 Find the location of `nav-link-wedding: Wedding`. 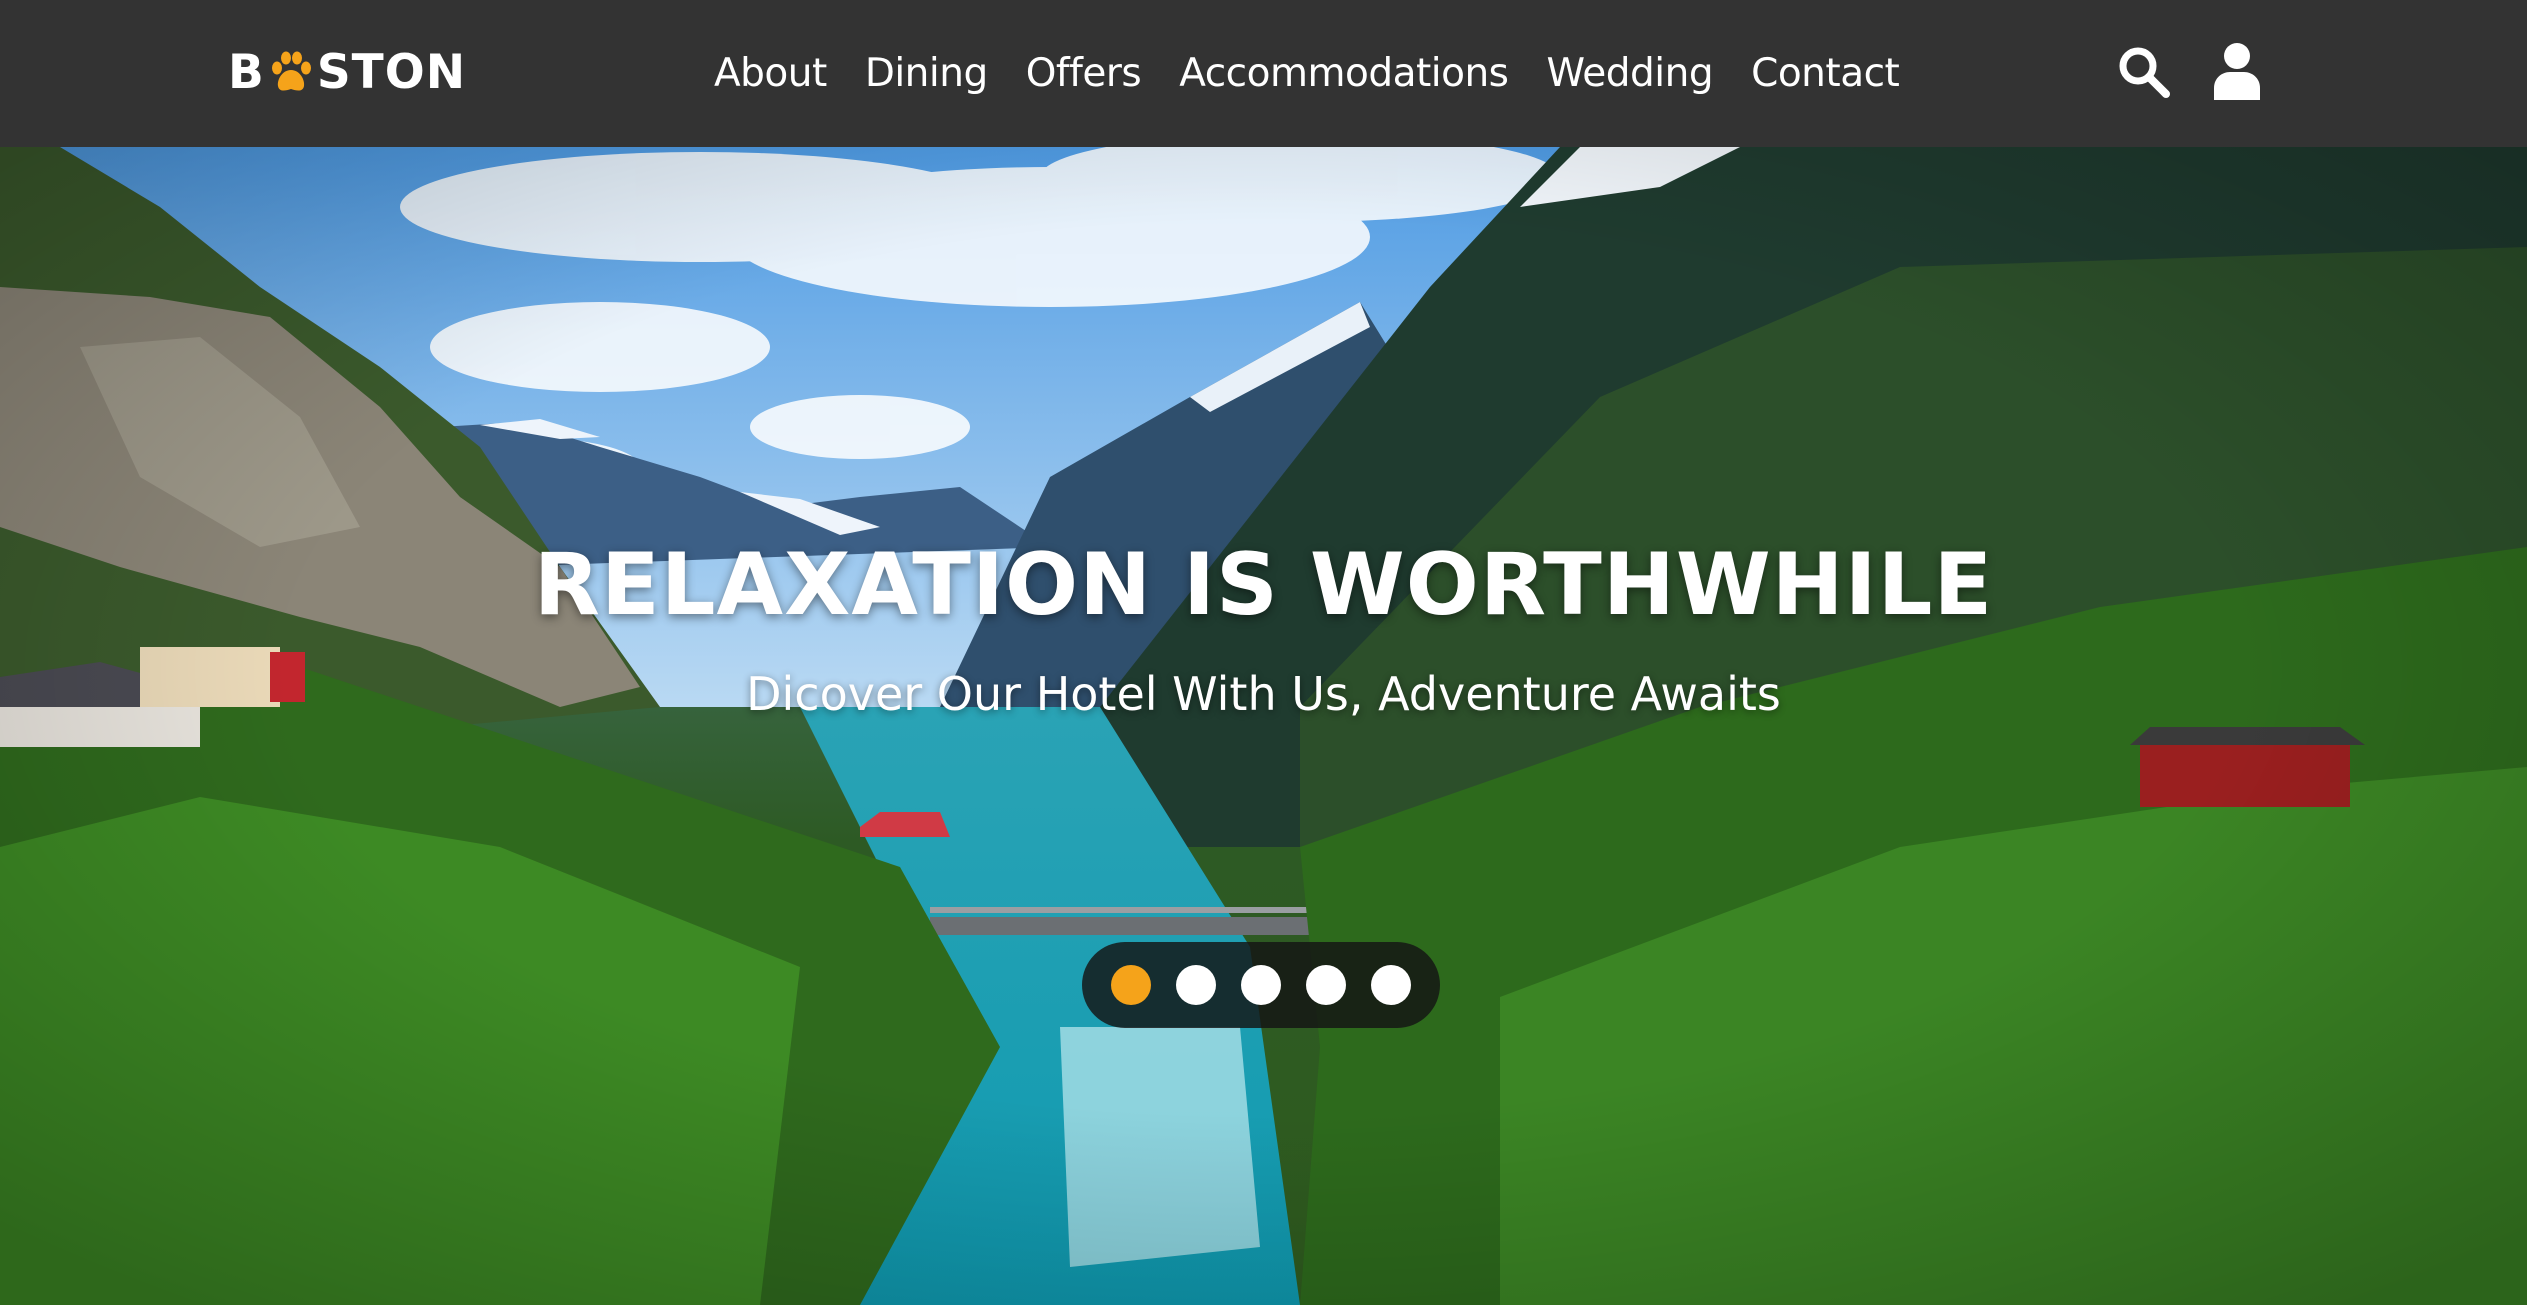

nav-link-wedding: Wedding is located at coordinates (1630, 73).